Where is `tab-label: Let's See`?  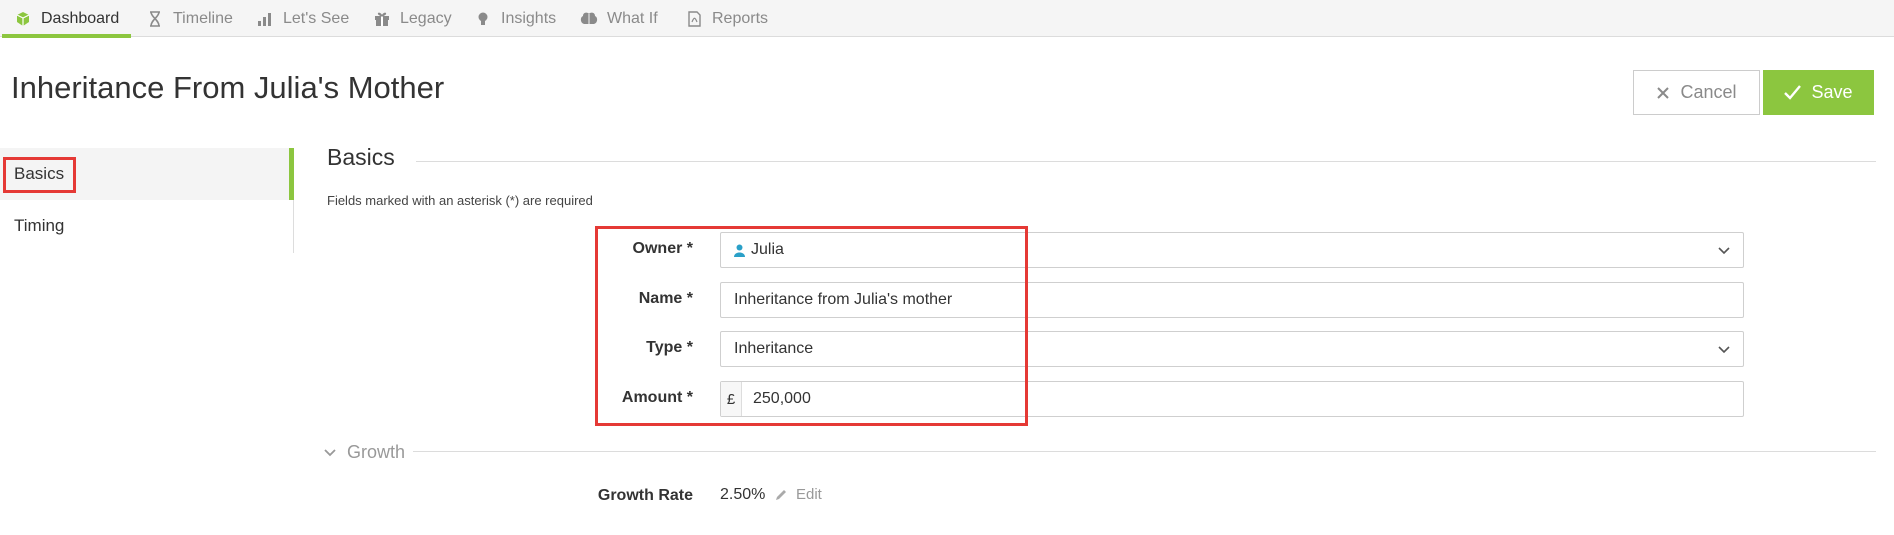 tab-label: Let's See is located at coordinates (316, 18).